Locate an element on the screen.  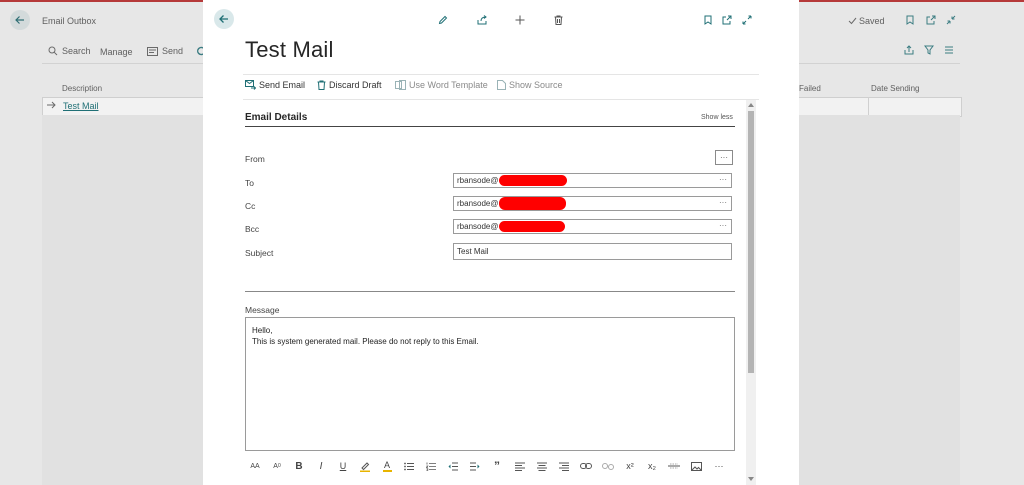
show-source-button: Show Source is located at coordinates (530, 85).